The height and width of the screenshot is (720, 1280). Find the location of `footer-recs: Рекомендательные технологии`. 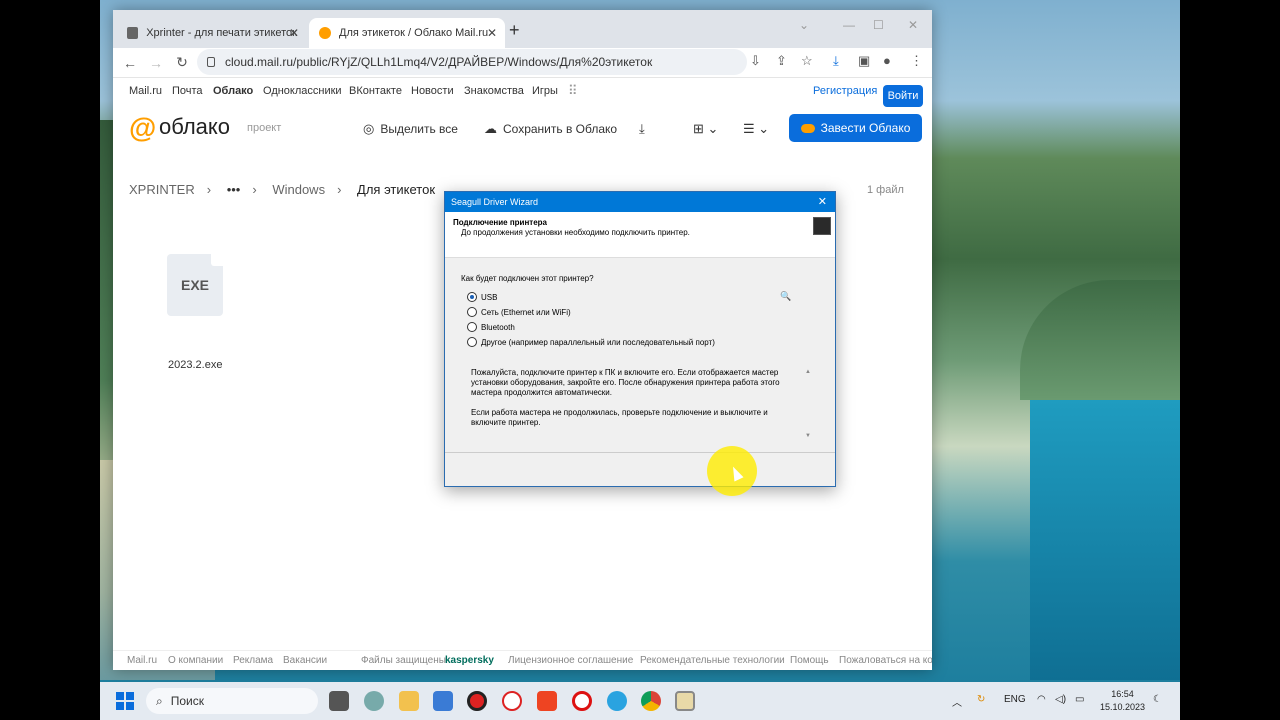

footer-recs: Рекомендательные технологии is located at coordinates (712, 660).